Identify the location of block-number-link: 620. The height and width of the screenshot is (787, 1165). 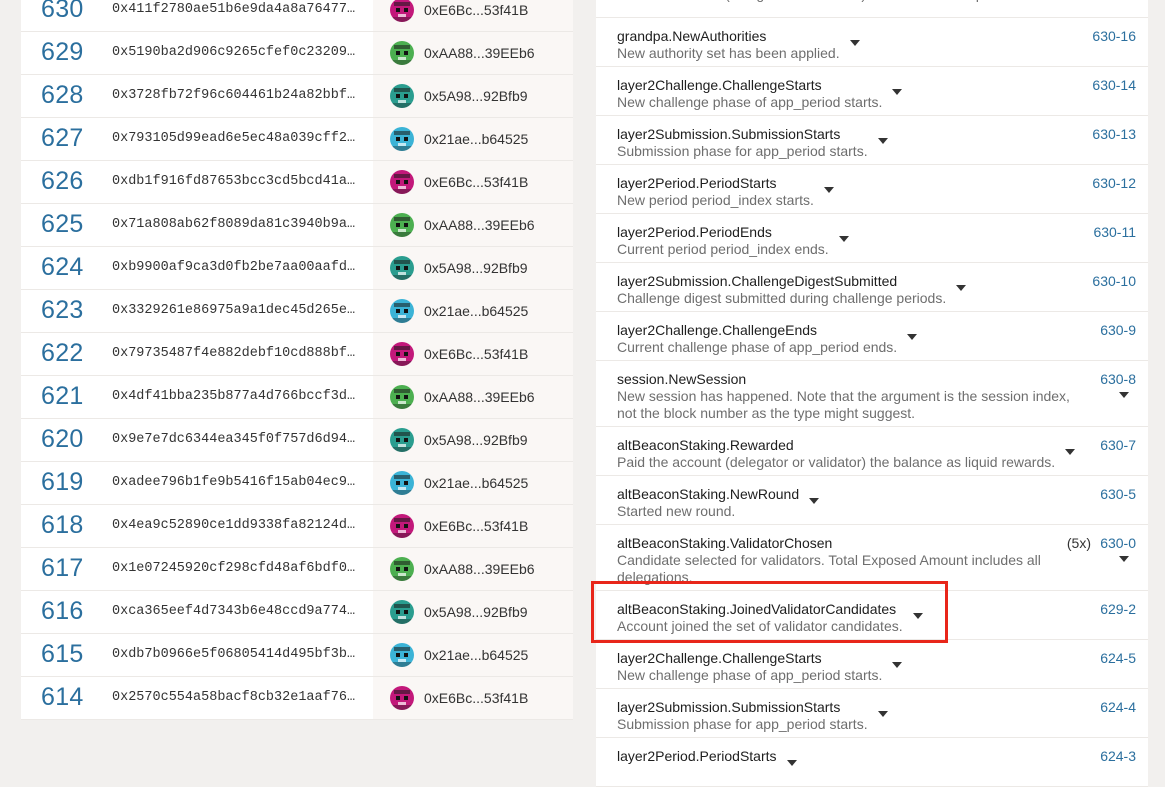
(62, 439).